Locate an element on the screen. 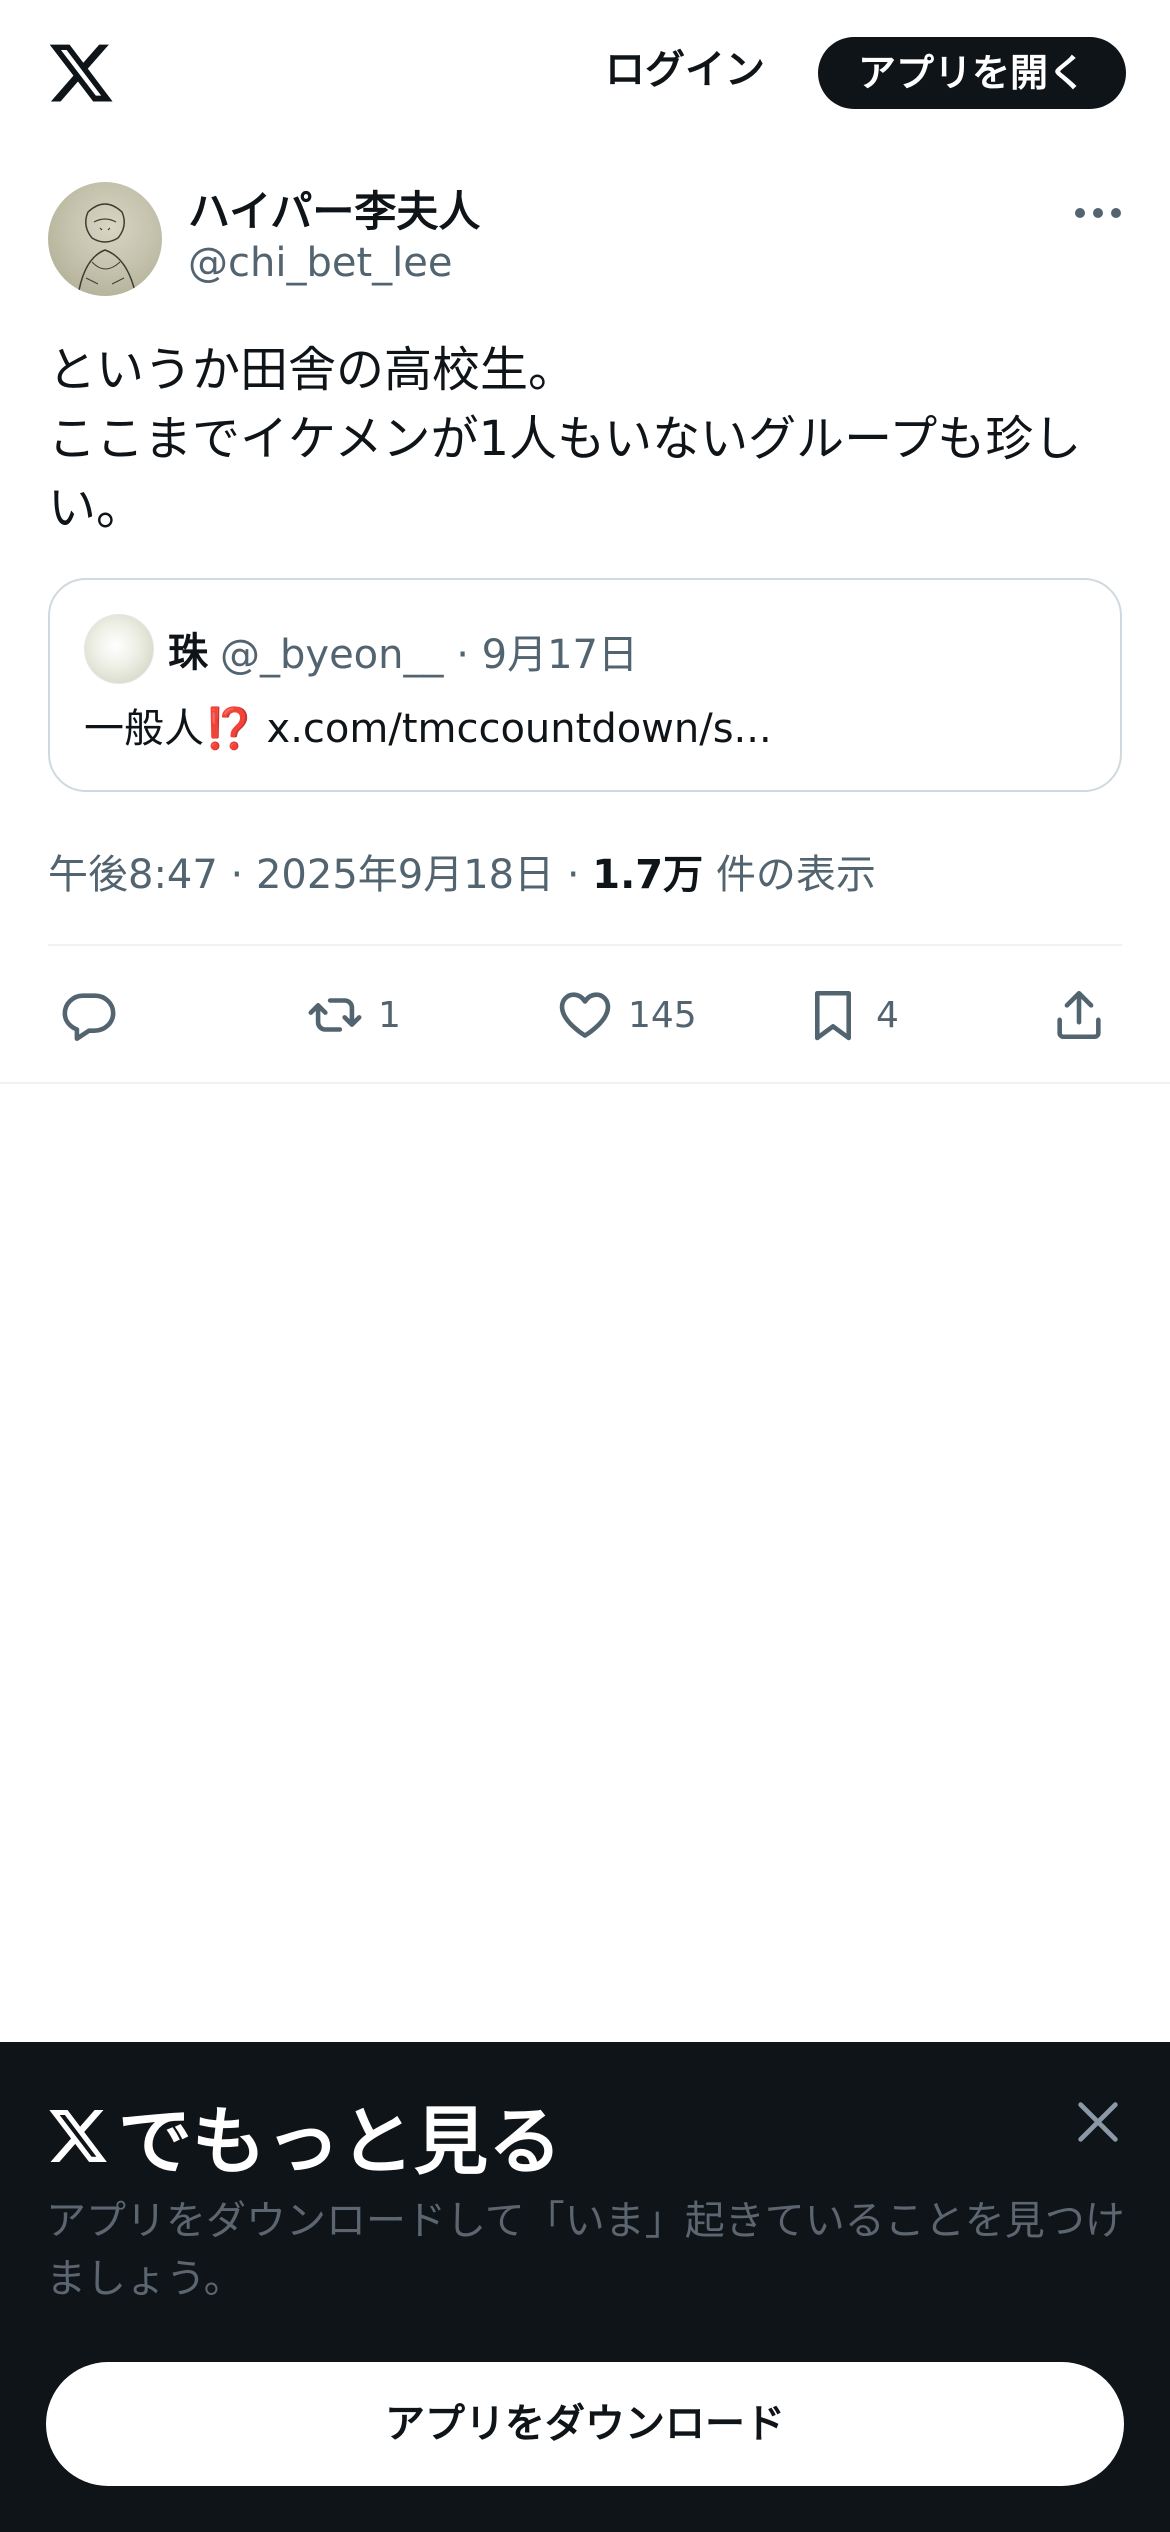  download-app-button: アプリをダウンロード is located at coordinates (585, 2424).